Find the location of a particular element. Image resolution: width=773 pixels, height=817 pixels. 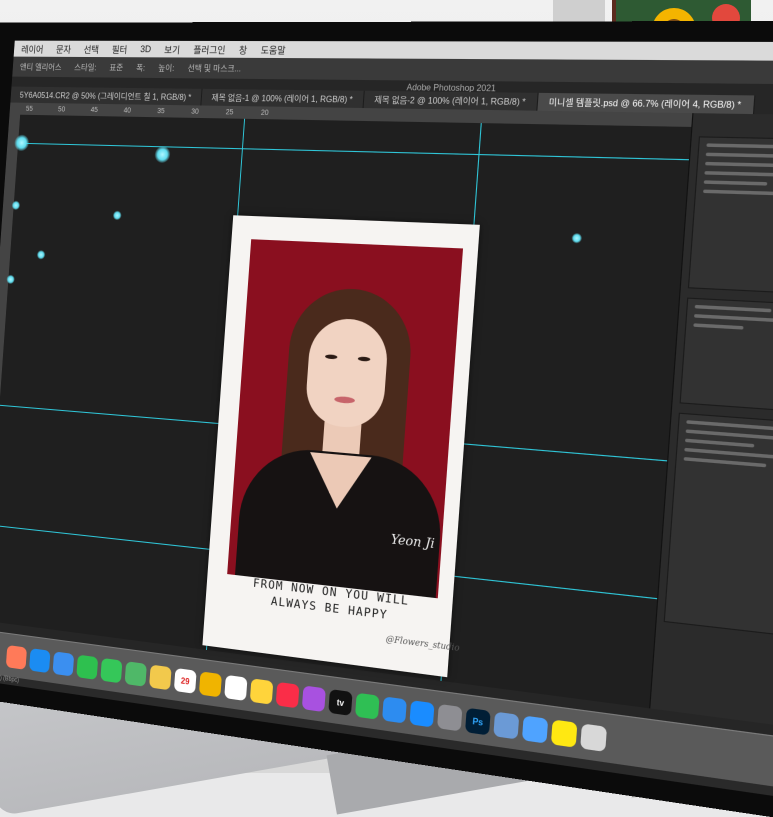

maps-icon is located at coordinates (136, 674).